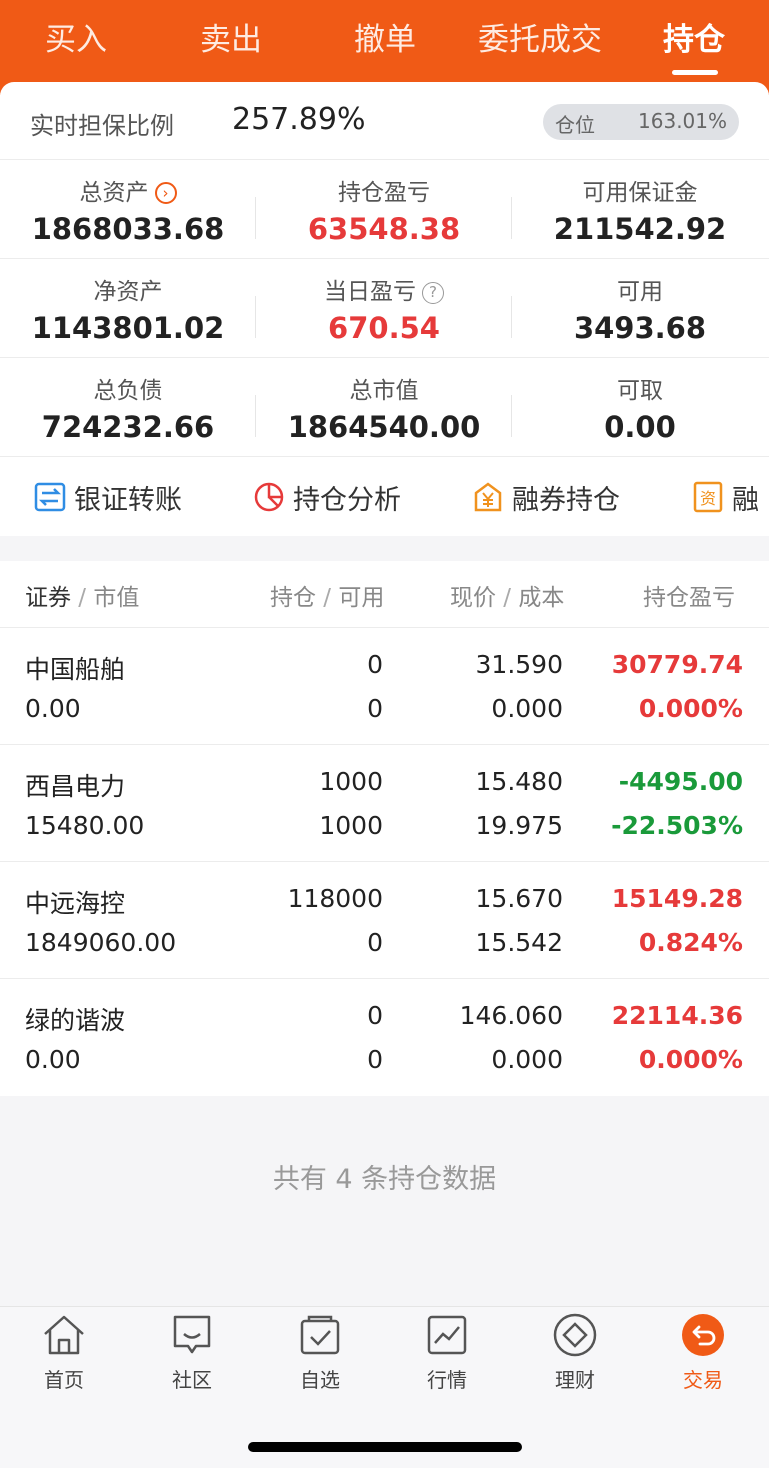 Image resolution: width=769 pixels, height=1468 pixels. What do you see at coordinates (269, 497) in the screenshot?
I see `pie-chart-icon` at bounding box center [269, 497].